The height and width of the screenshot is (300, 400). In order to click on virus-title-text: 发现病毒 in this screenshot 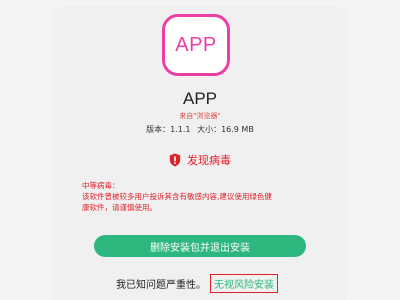, I will do `click(209, 160)`.